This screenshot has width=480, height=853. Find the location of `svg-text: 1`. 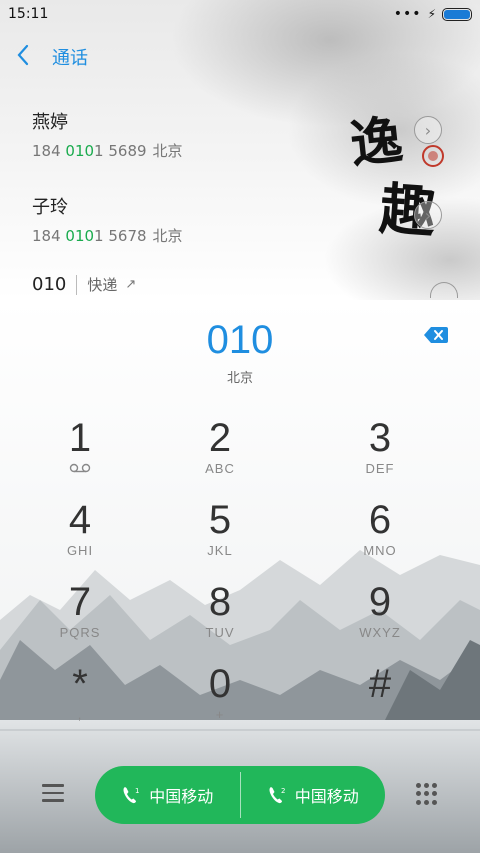

svg-text: 1 is located at coordinates (137, 791).